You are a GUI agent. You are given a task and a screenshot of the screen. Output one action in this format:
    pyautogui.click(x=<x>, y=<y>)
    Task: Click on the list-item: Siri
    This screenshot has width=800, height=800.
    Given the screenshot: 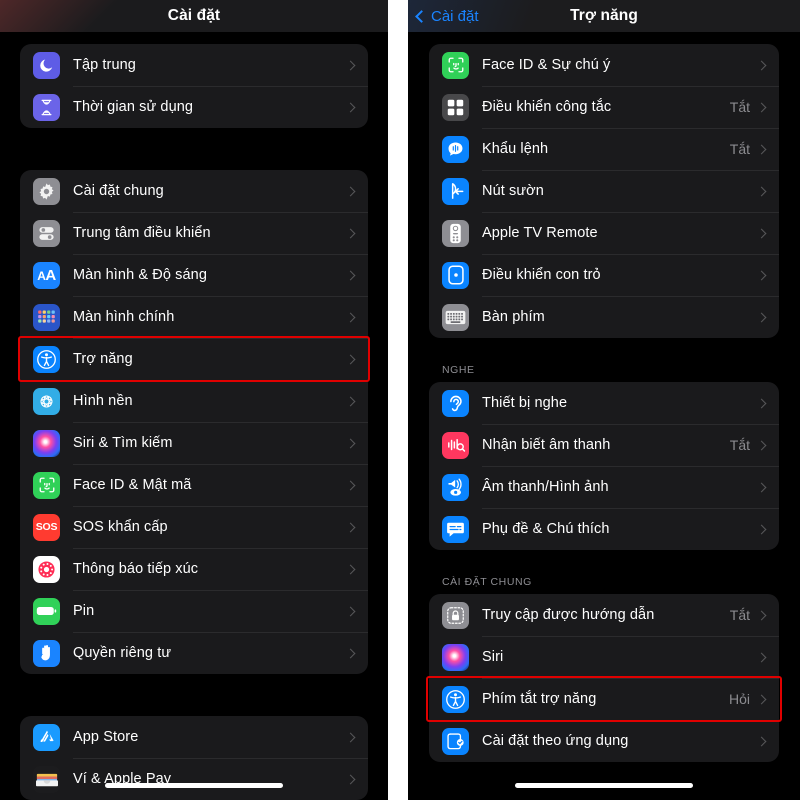 What is the action you would take?
    pyautogui.click(x=604, y=657)
    